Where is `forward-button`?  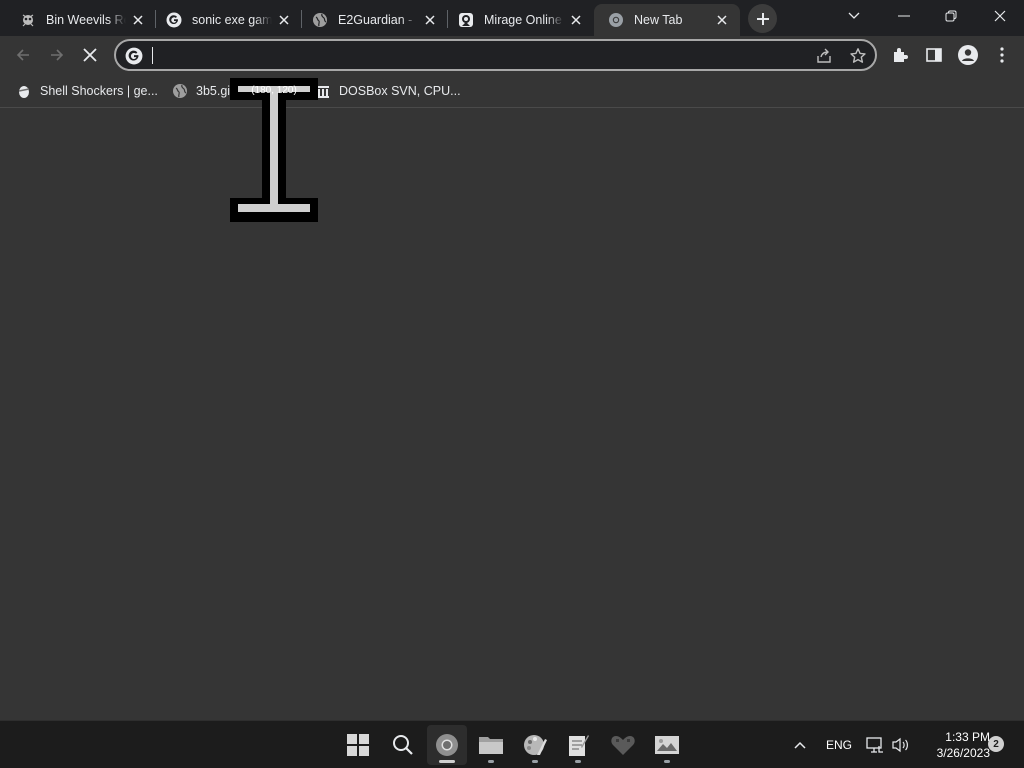 forward-button is located at coordinates (57, 55).